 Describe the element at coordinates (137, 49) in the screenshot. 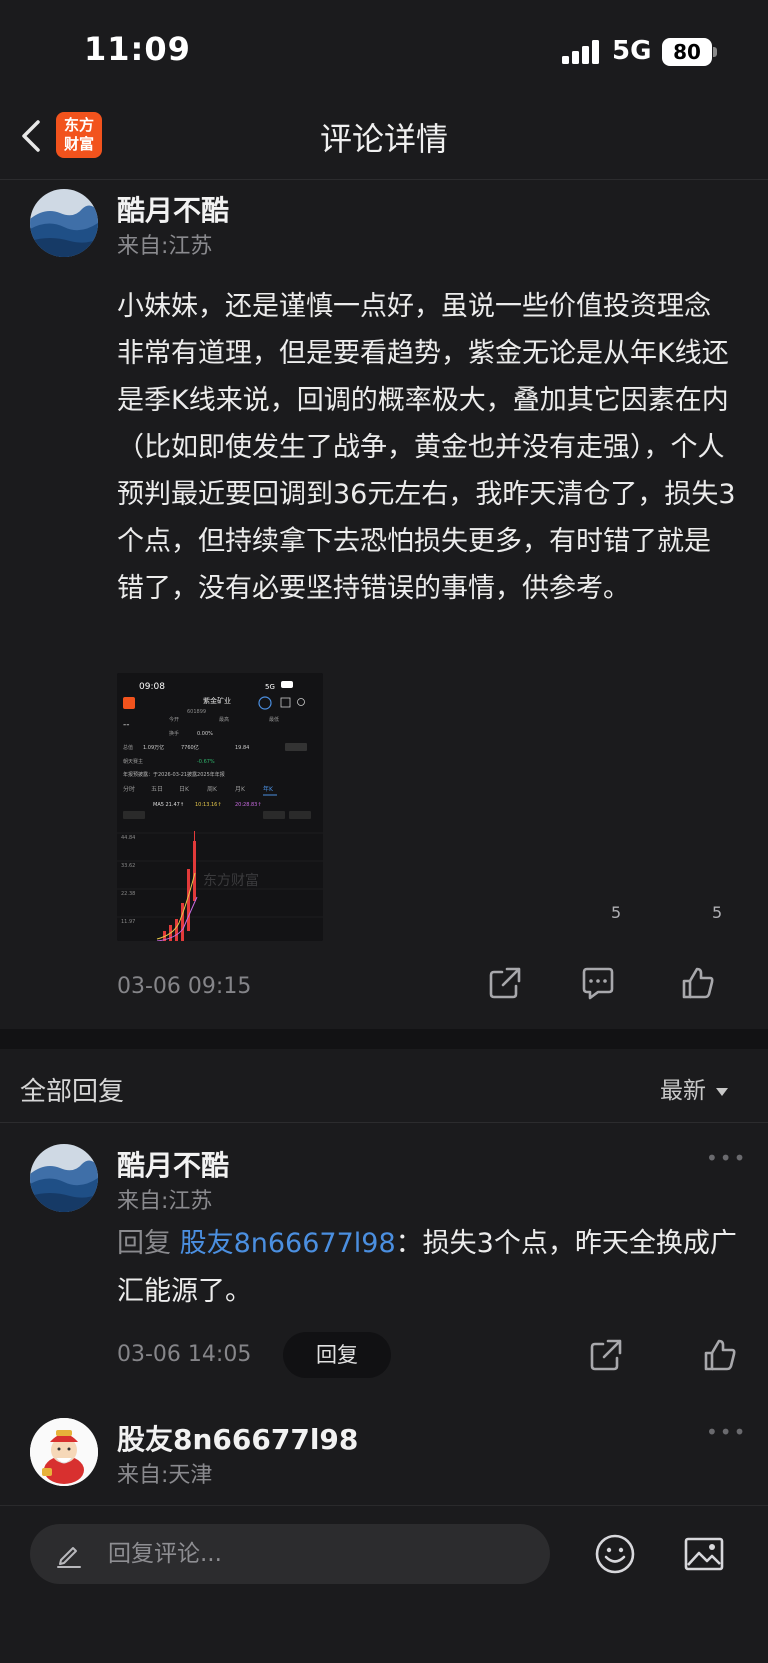

I see `status-time: 11:09` at that location.